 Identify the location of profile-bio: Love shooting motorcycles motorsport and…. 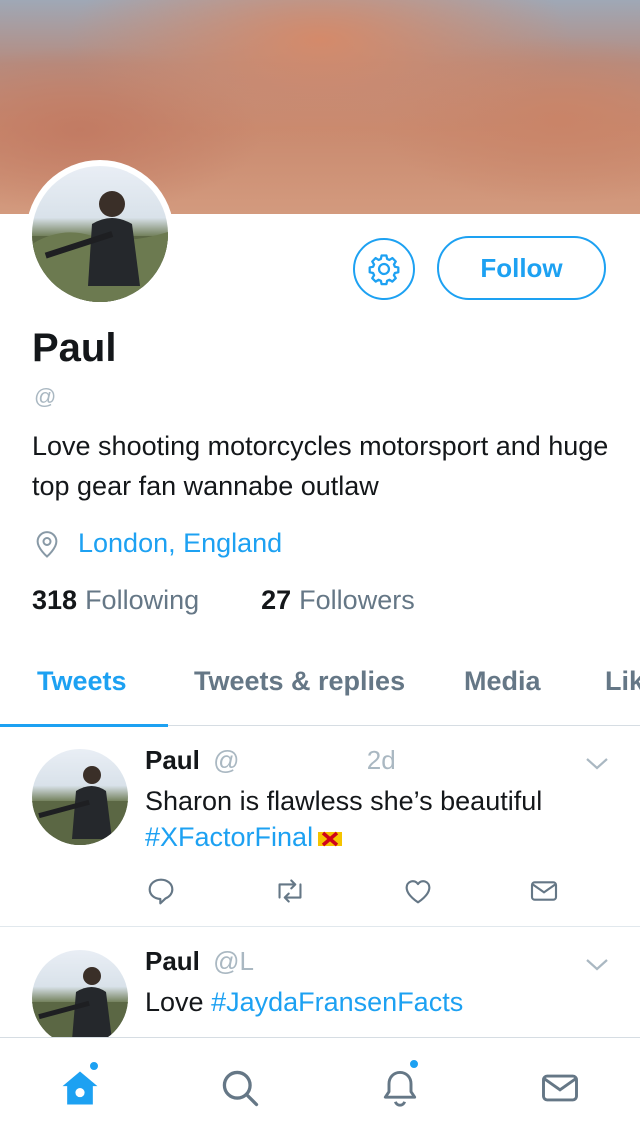
(320, 466).